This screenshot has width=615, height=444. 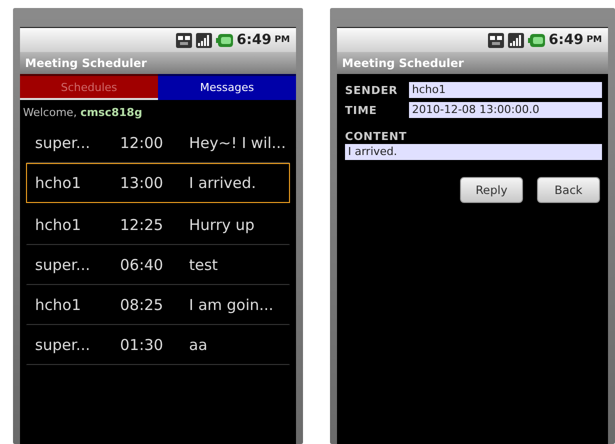 I want to click on time-text: 13:00, so click(x=142, y=183).